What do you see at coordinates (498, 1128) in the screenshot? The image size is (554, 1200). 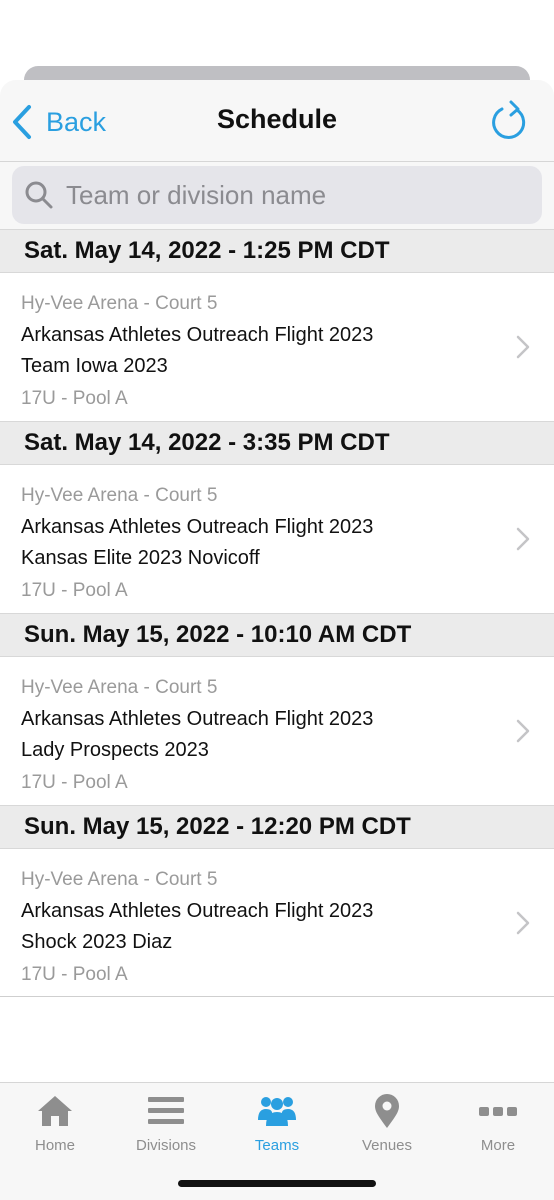 I see `tab-more: More` at bounding box center [498, 1128].